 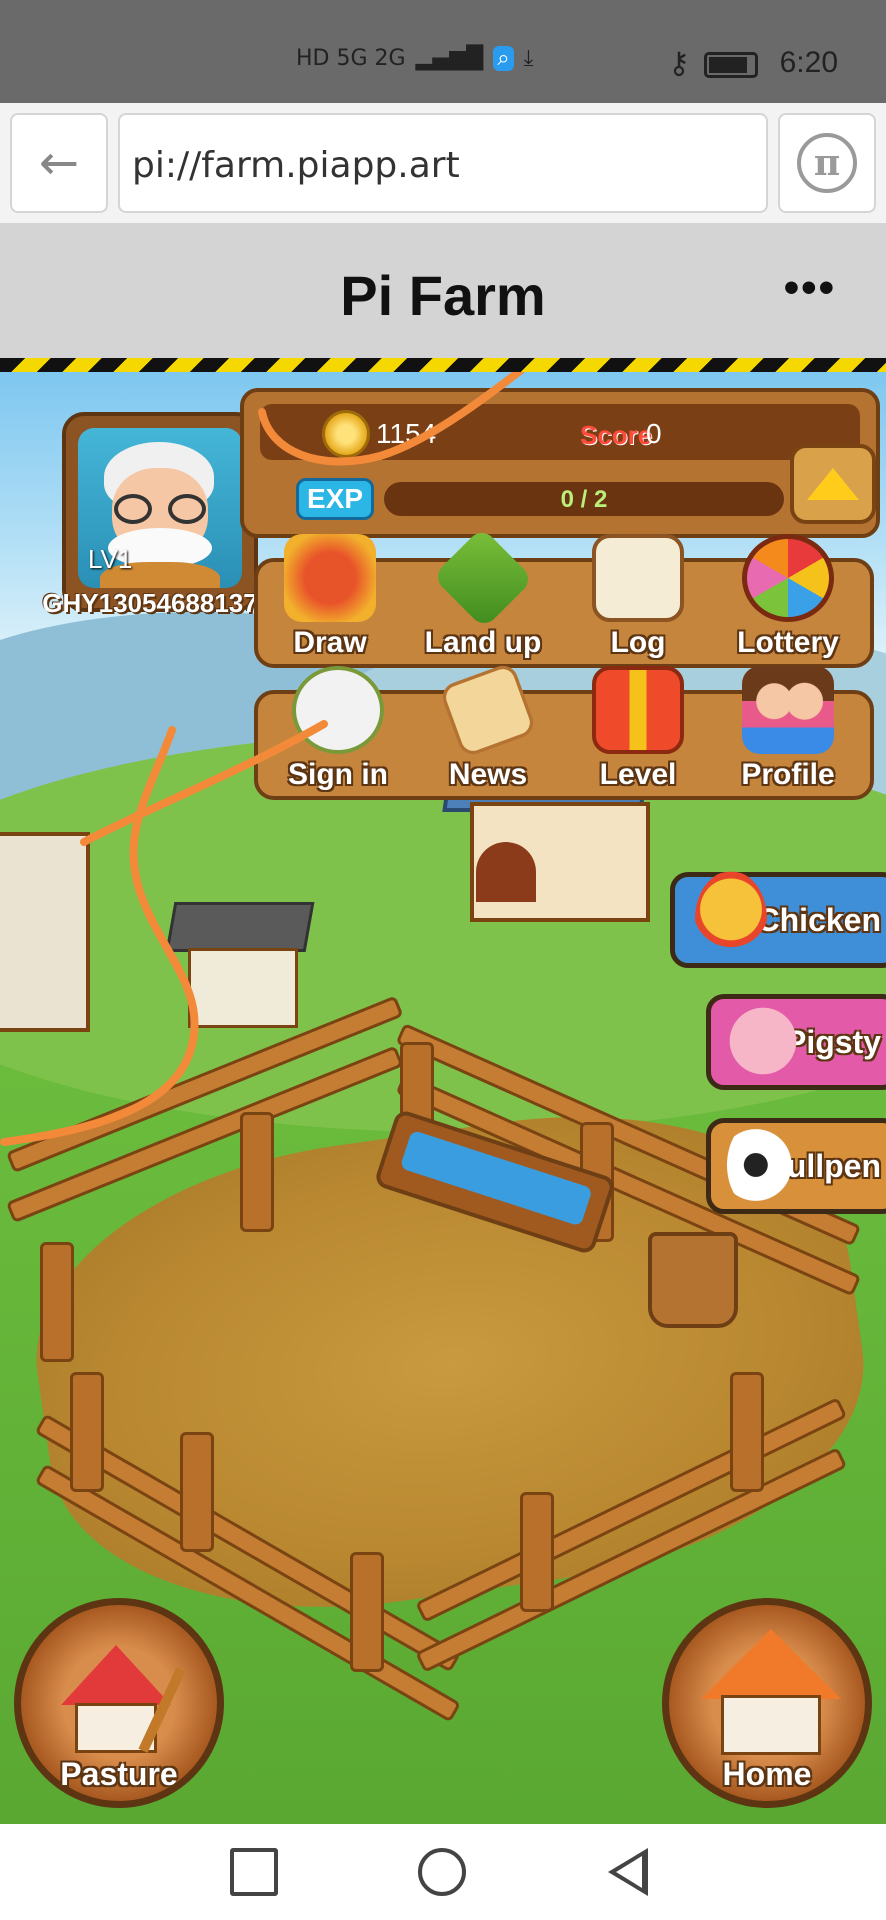 What do you see at coordinates (763, 1041) in the screenshot?
I see `pig-icon` at bounding box center [763, 1041].